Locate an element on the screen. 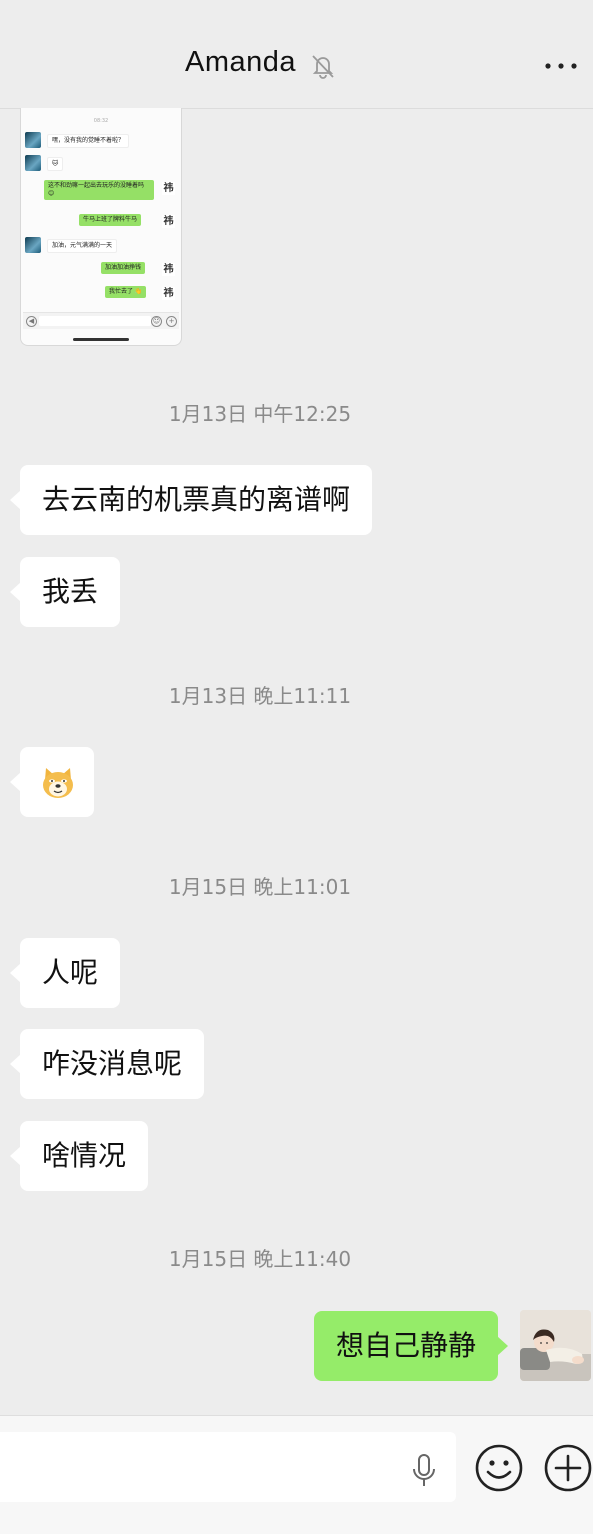  shot-emoji-icon: ☺ is located at coordinates (156, 321).